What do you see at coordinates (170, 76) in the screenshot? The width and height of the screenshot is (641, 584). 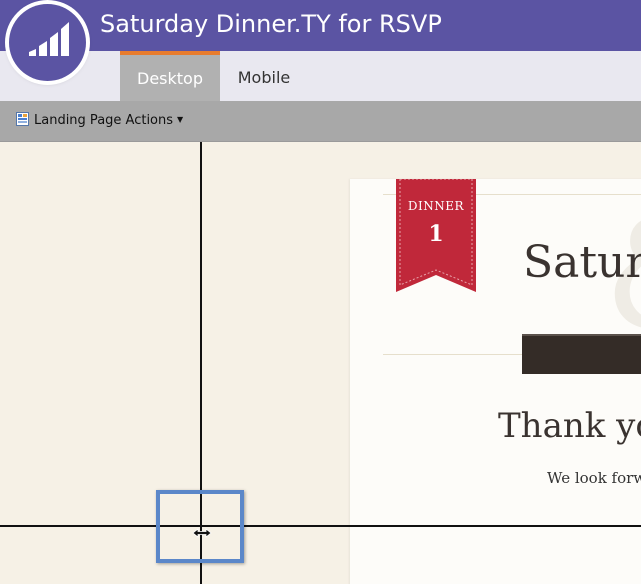 I see `tab-desktop: Desktop` at bounding box center [170, 76].